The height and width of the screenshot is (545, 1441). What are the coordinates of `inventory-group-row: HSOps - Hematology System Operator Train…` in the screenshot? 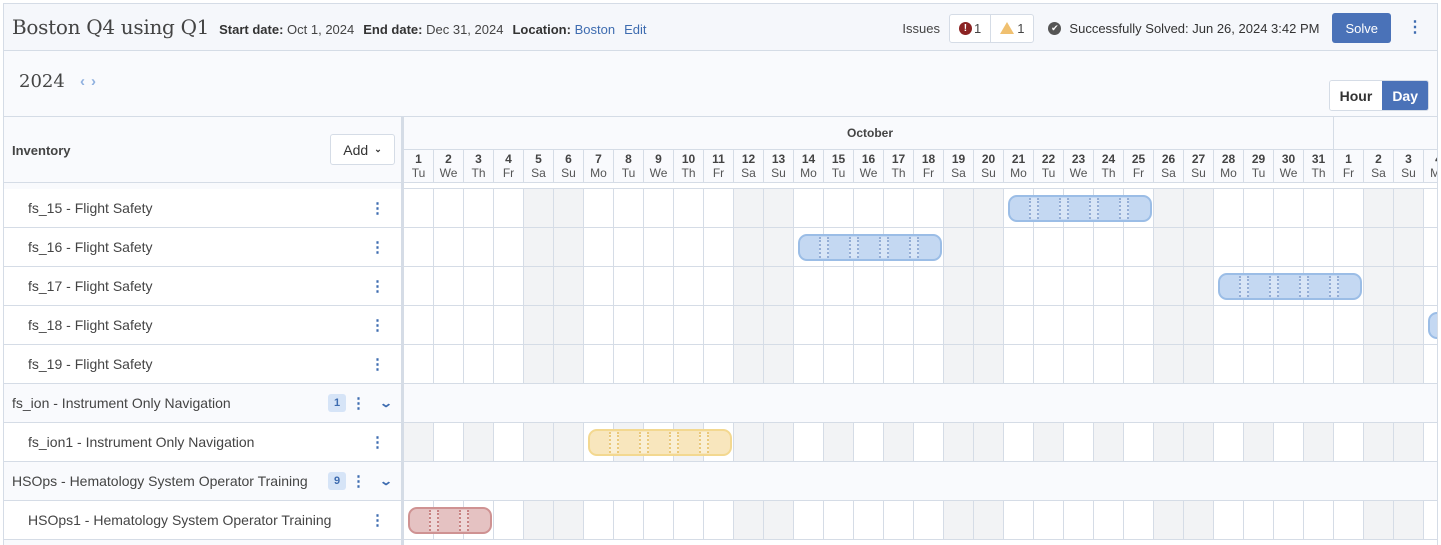 It's located at (203, 481).